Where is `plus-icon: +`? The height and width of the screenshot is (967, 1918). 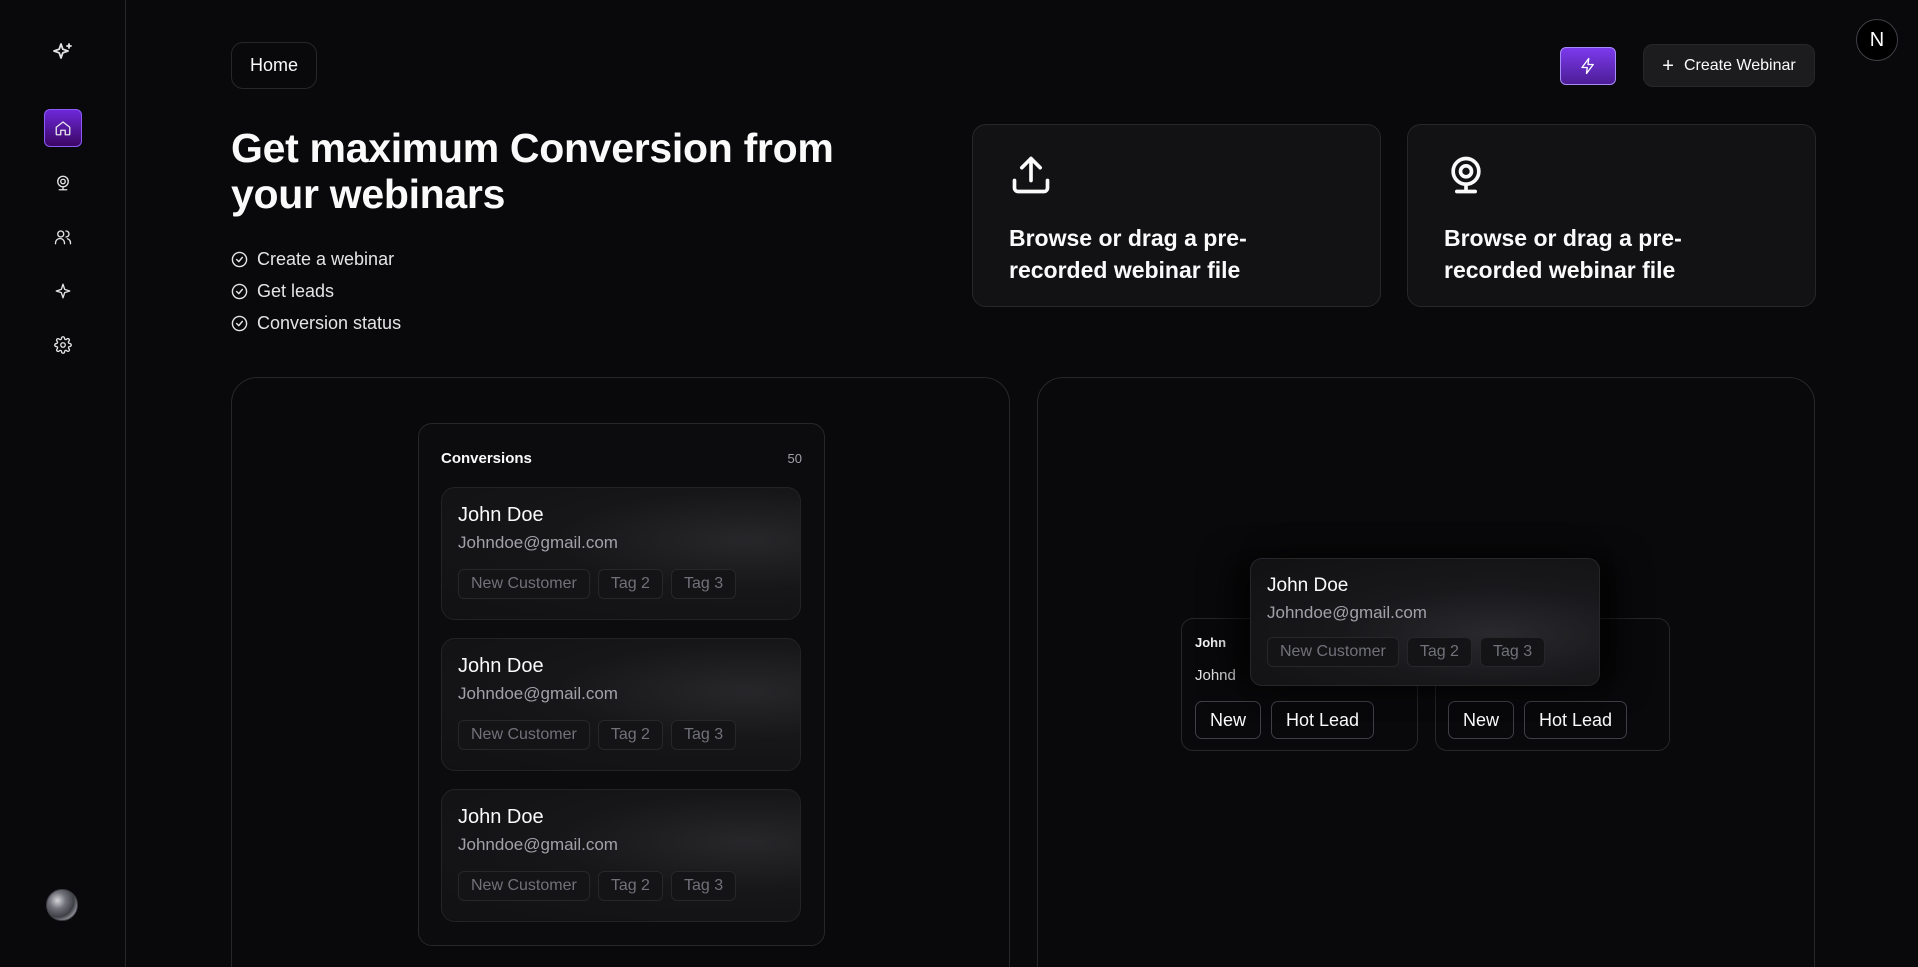 plus-icon: + is located at coordinates (1668, 65).